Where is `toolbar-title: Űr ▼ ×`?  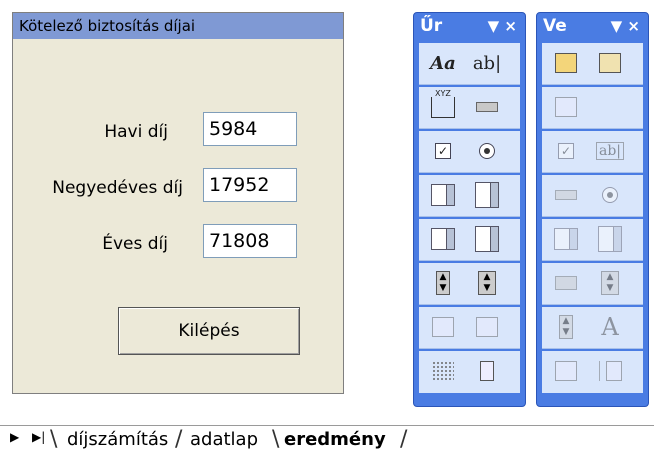
toolbar-title: Űr ▼ × is located at coordinates (469, 26).